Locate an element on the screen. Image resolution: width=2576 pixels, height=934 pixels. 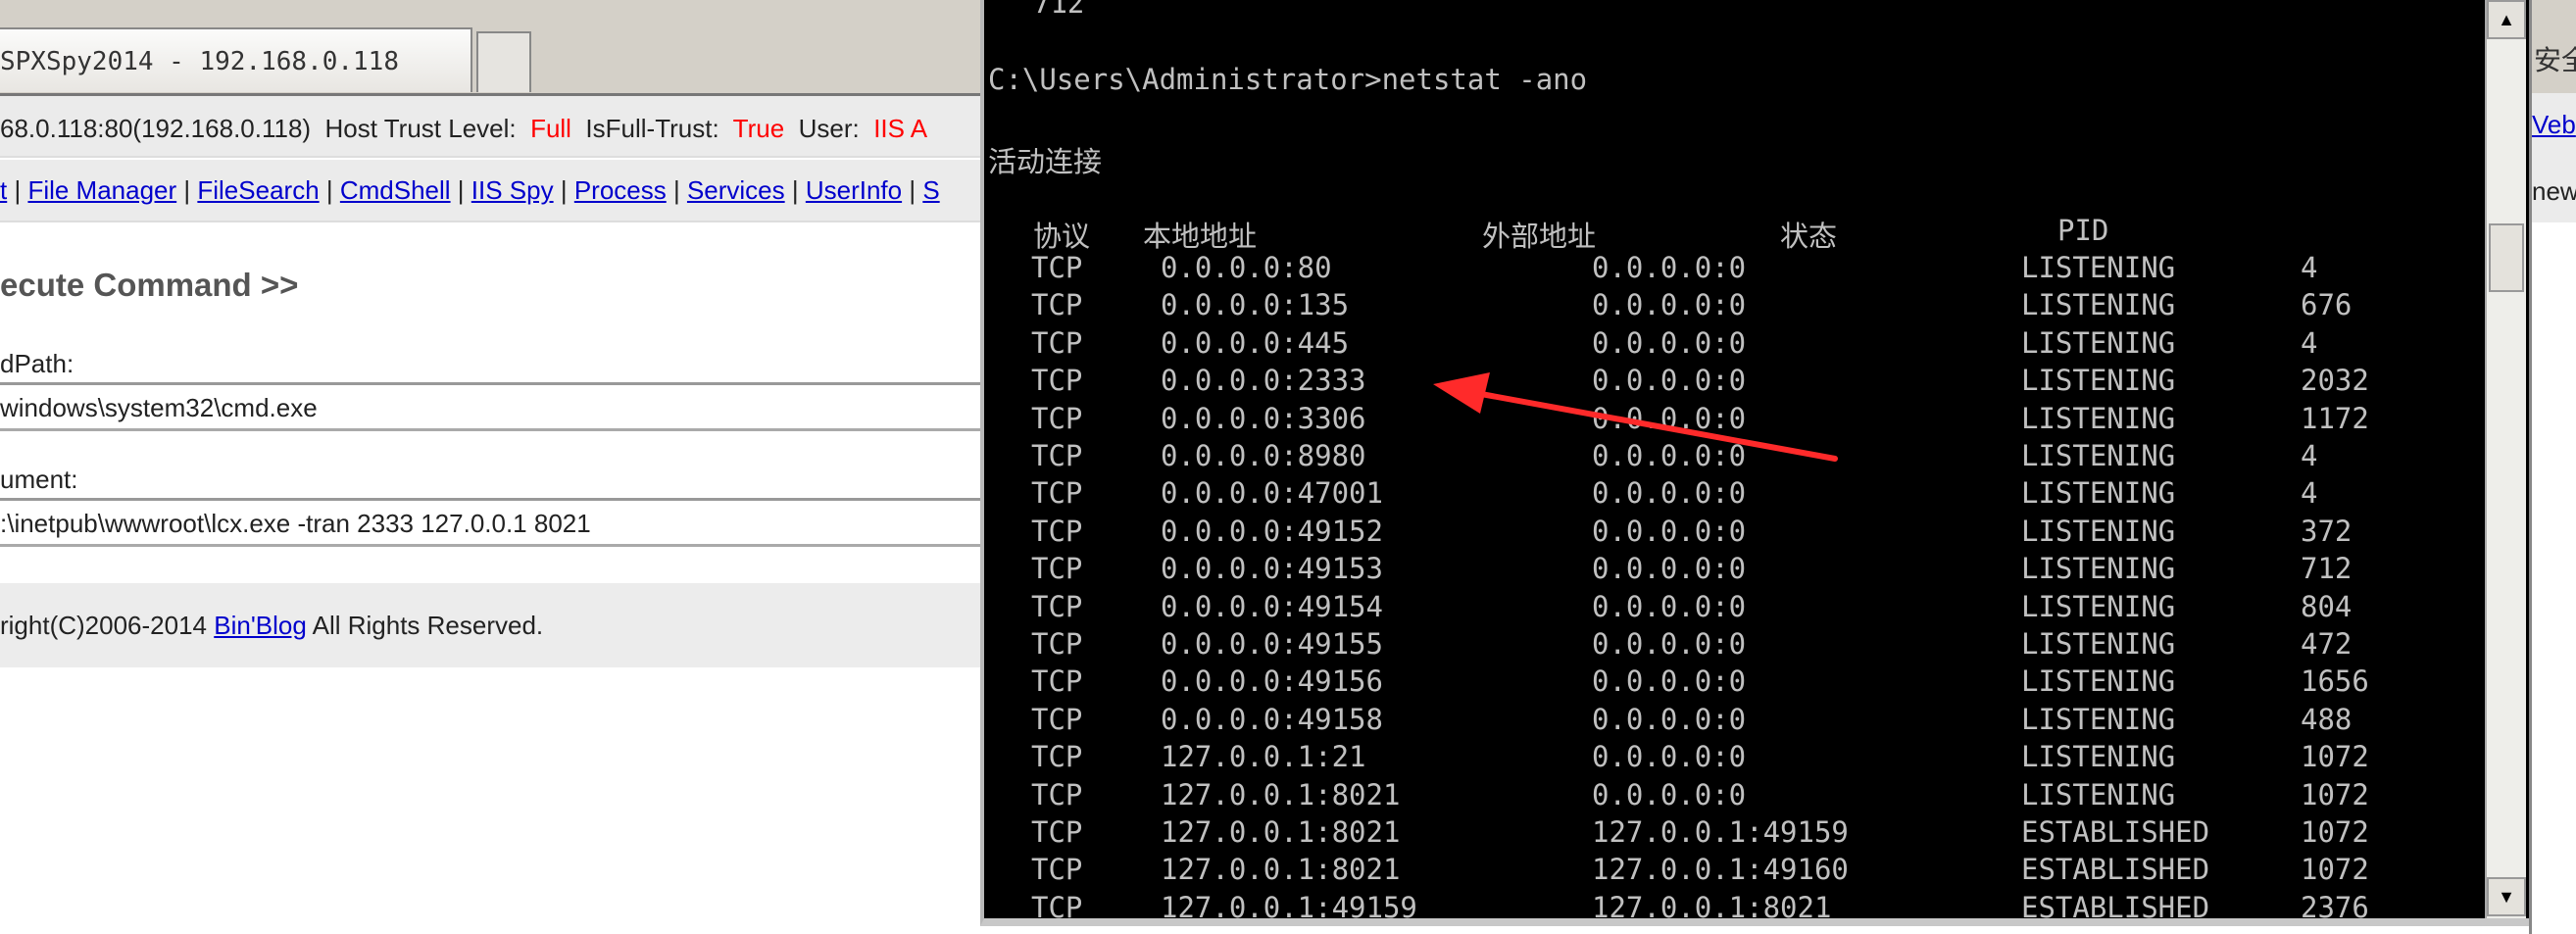
arrow-shaft is located at coordinates (1652, 425).